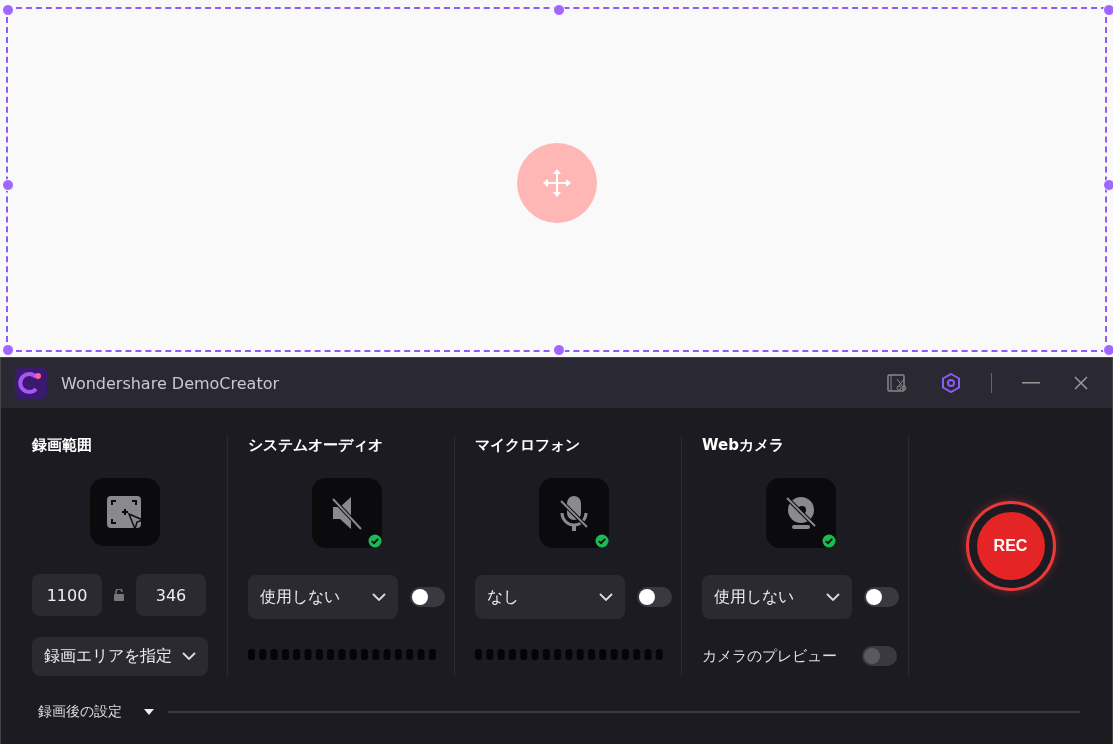  What do you see at coordinates (171, 383) in the screenshot?
I see `window-title: Wondershare DemoCreator` at bounding box center [171, 383].